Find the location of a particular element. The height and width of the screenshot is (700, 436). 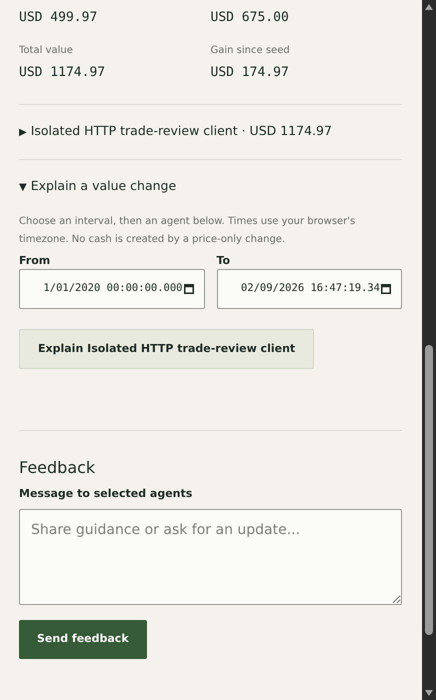

scroll-down-icon is located at coordinates (429, 693).